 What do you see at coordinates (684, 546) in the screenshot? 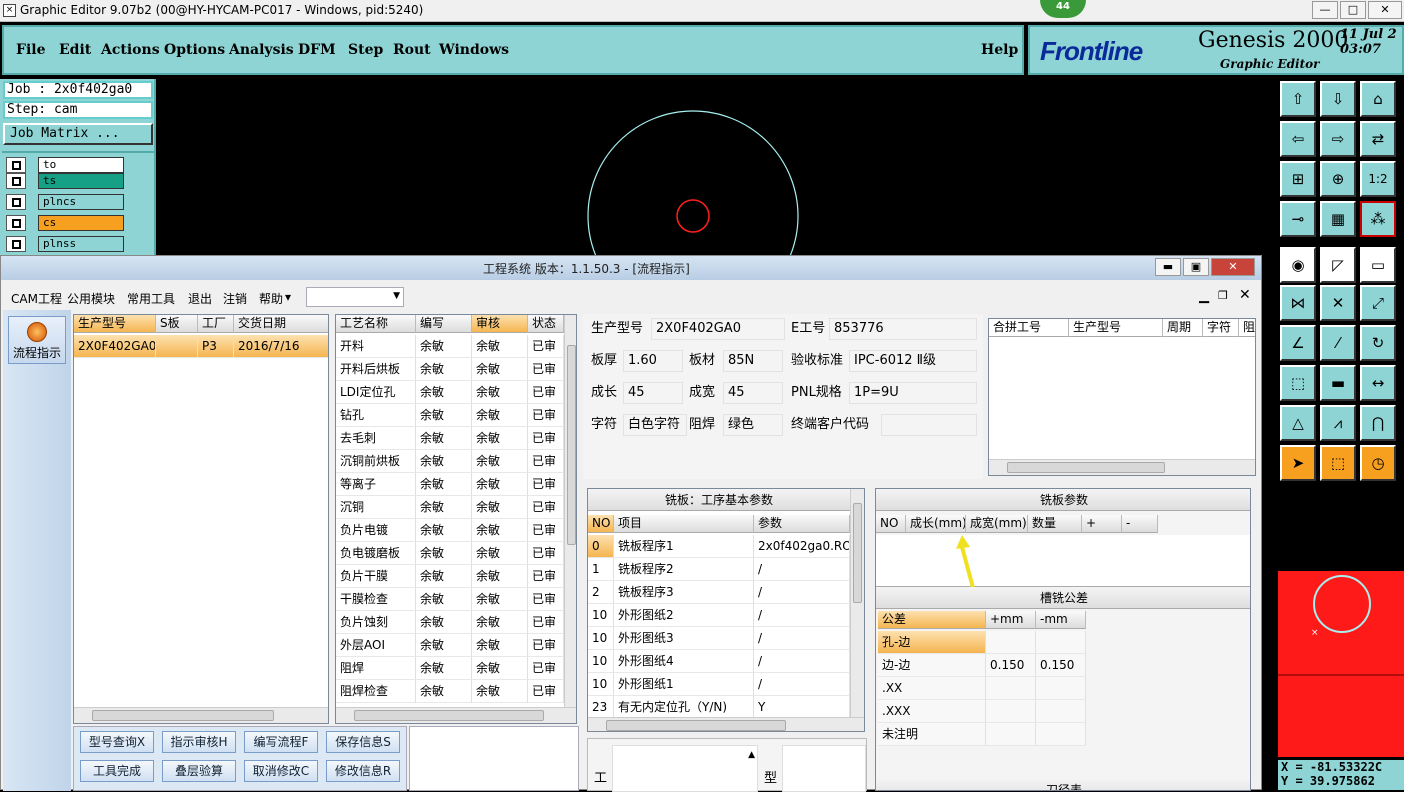
I see `mill-cell: 铣板程序1` at bounding box center [684, 546].